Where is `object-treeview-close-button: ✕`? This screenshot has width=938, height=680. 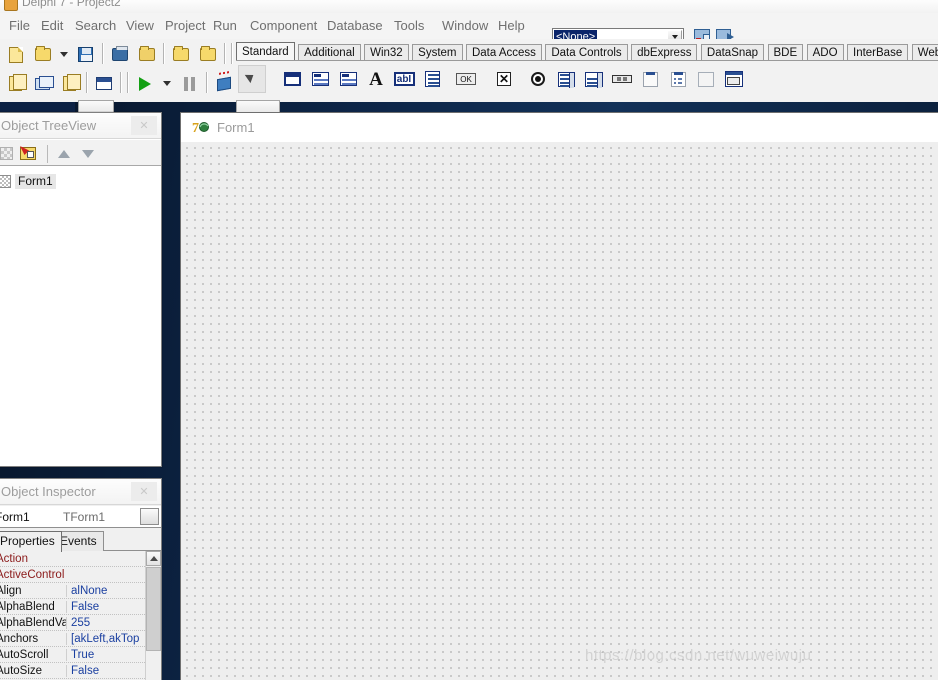 object-treeview-close-button: ✕ is located at coordinates (144, 125).